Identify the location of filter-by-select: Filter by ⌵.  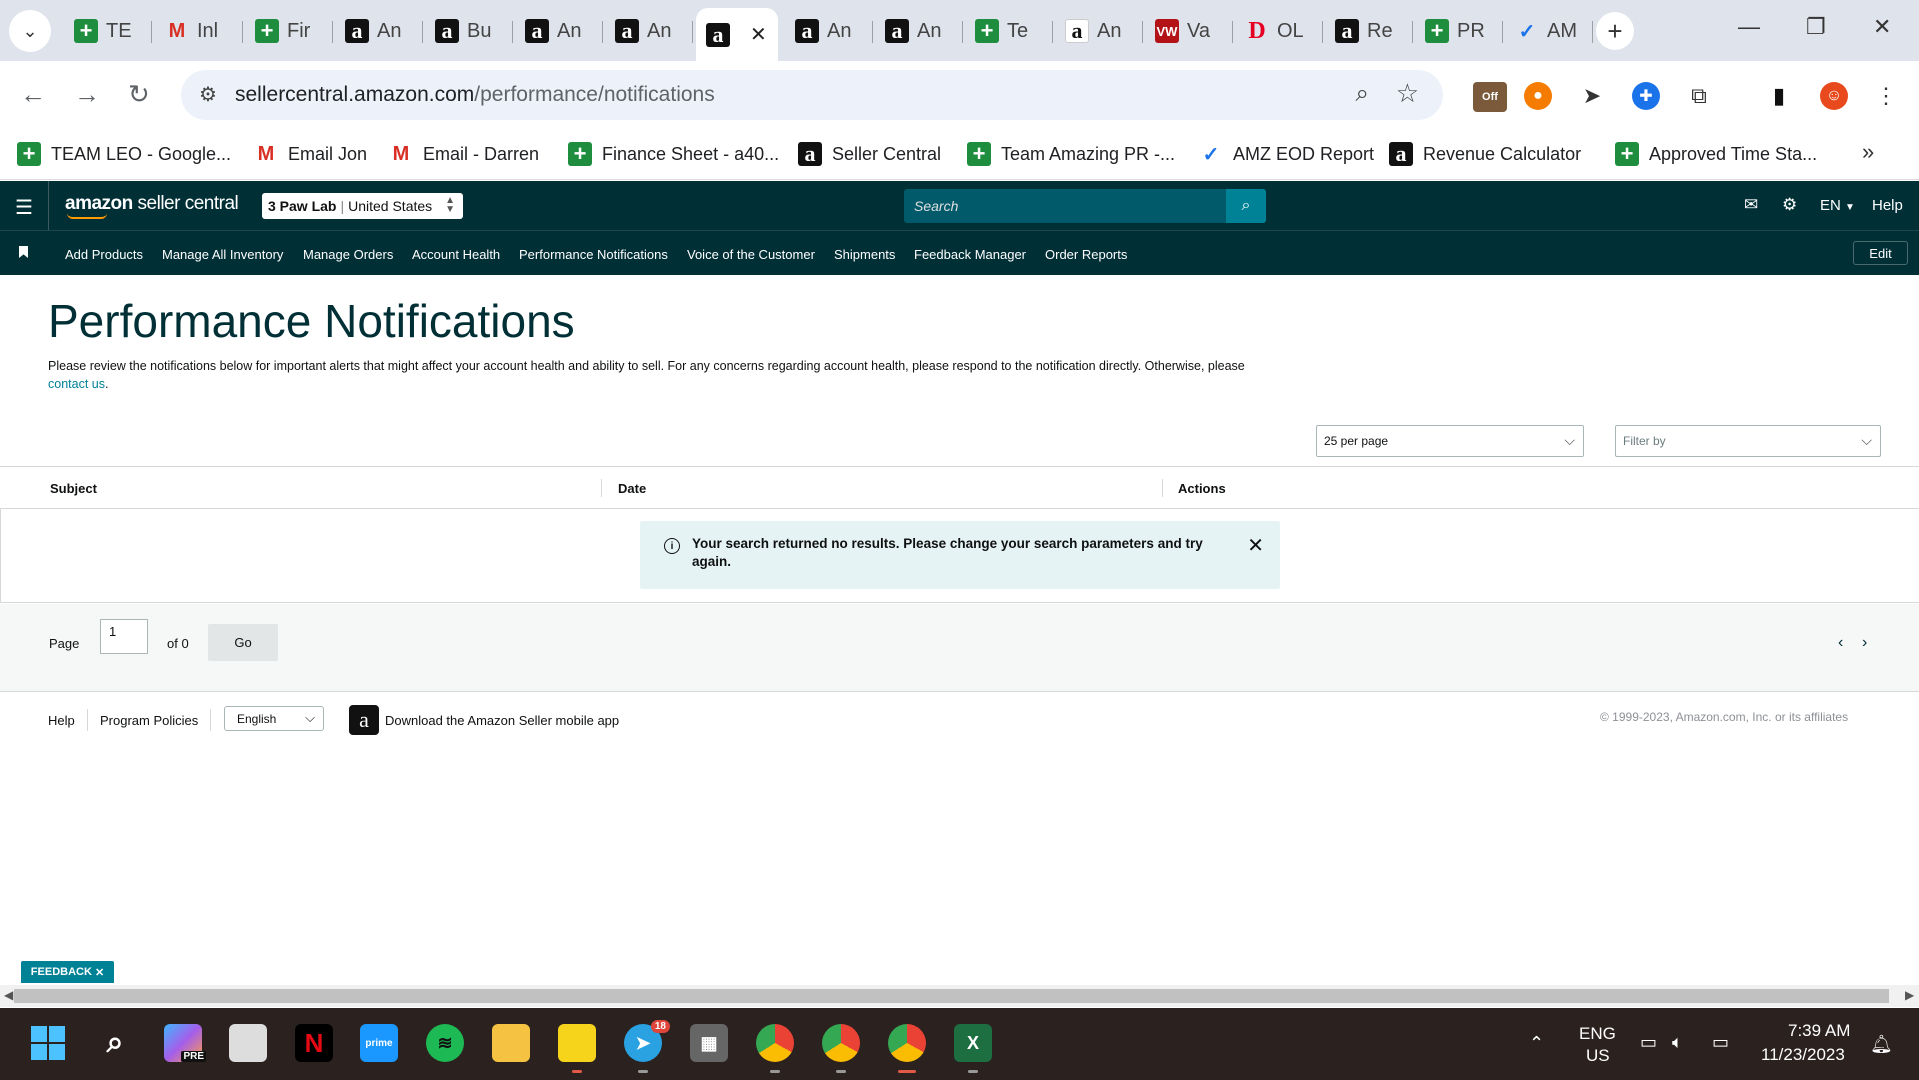
(1748, 441).